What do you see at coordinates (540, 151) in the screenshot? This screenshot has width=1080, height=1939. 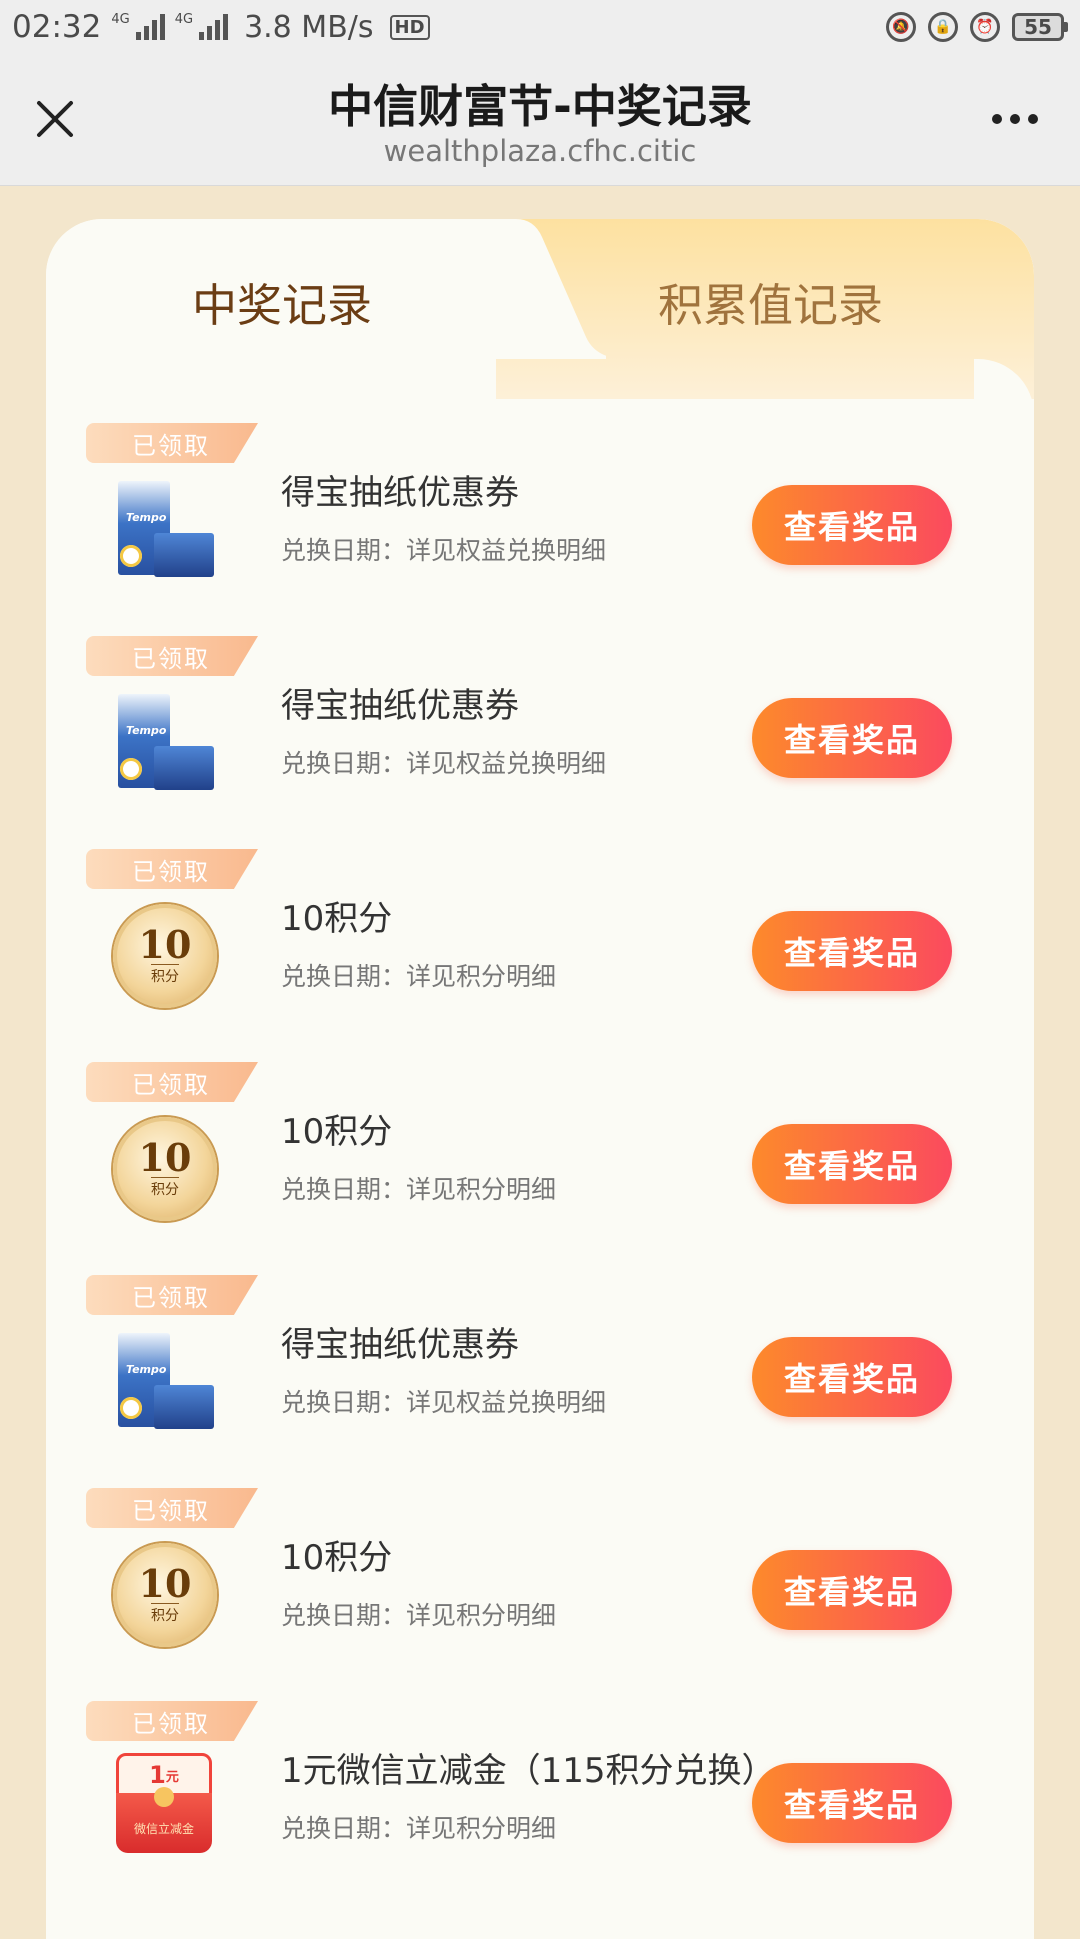 I see `page-url: wealthplaza.cfhc.citic` at bounding box center [540, 151].